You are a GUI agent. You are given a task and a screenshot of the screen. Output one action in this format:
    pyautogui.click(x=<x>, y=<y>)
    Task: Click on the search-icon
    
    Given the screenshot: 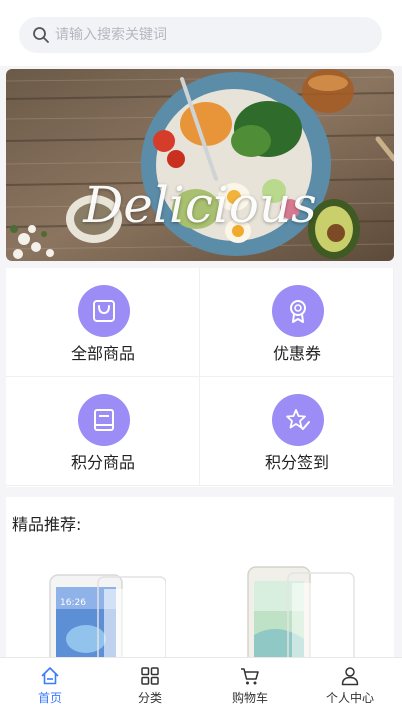 What is the action you would take?
    pyautogui.click(x=41, y=35)
    